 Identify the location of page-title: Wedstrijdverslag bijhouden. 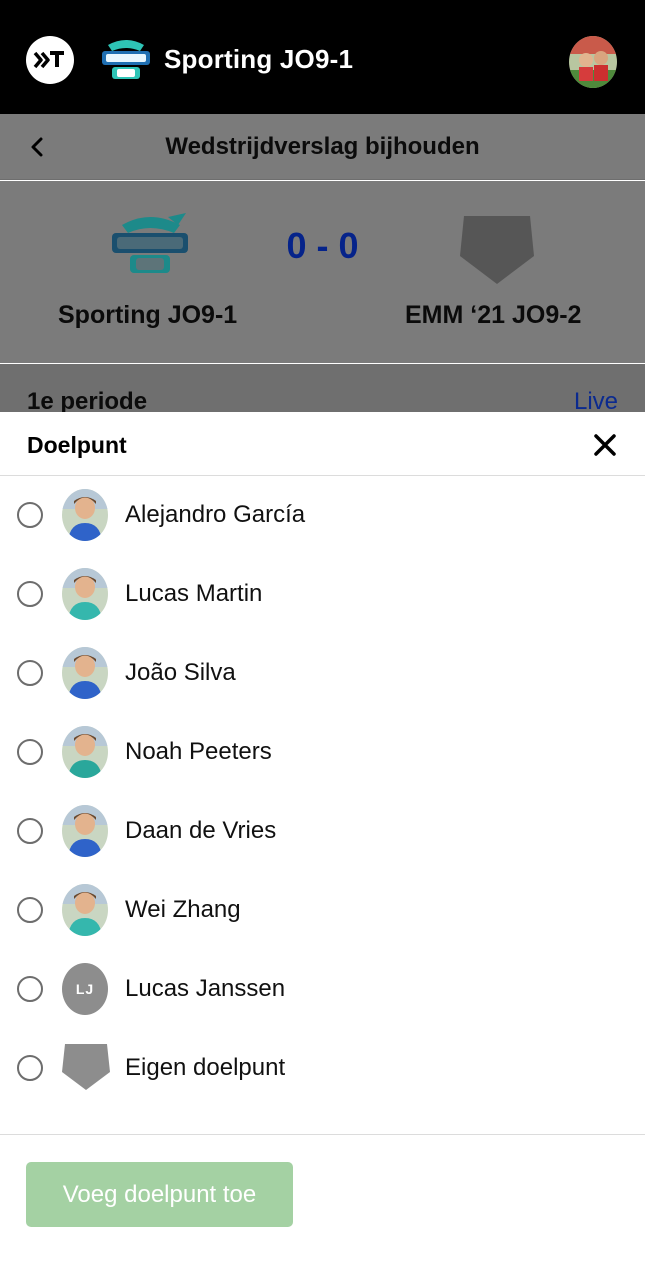
(322, 146).